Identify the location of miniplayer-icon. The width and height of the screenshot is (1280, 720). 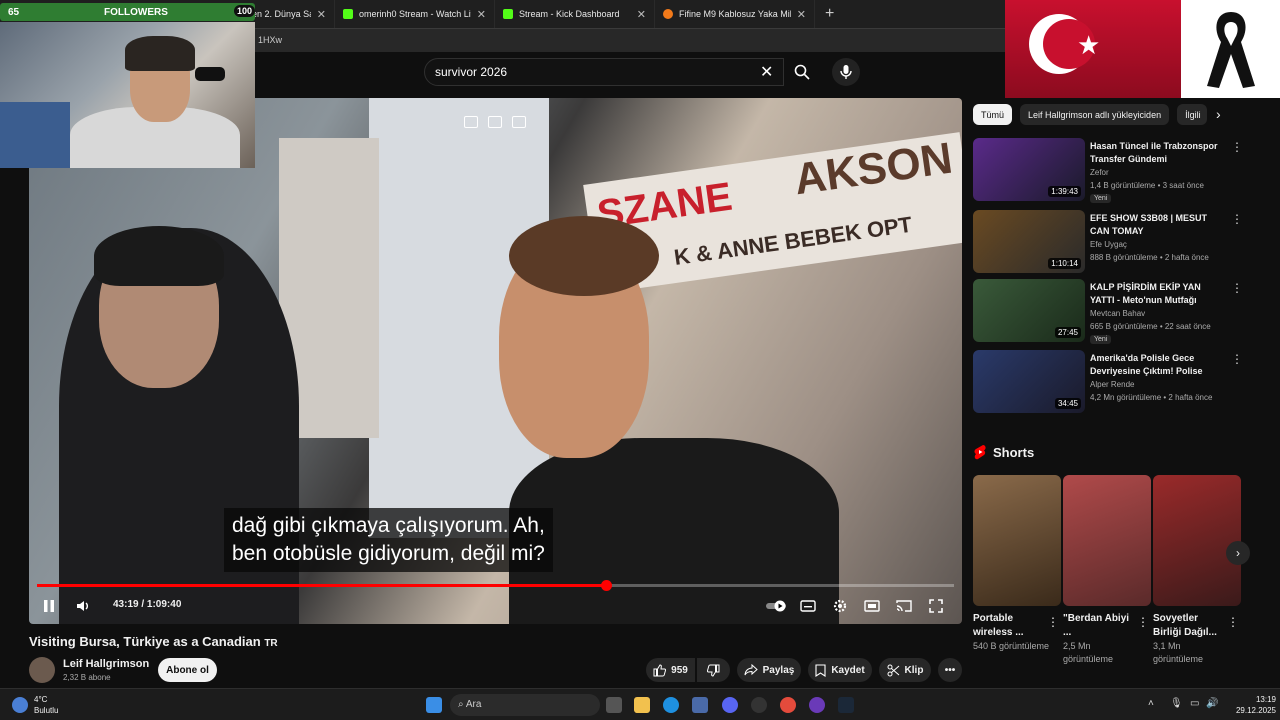
(471, 122).